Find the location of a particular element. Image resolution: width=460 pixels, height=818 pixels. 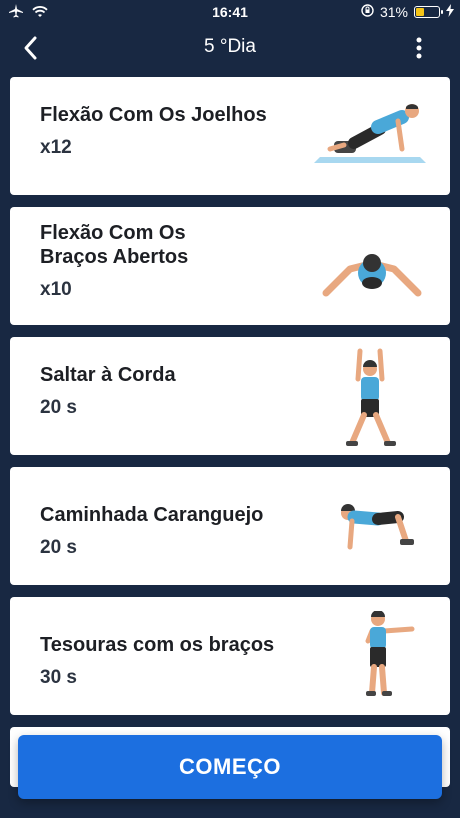

page-title: 5 °Dia is located at coordinates (230, 46).